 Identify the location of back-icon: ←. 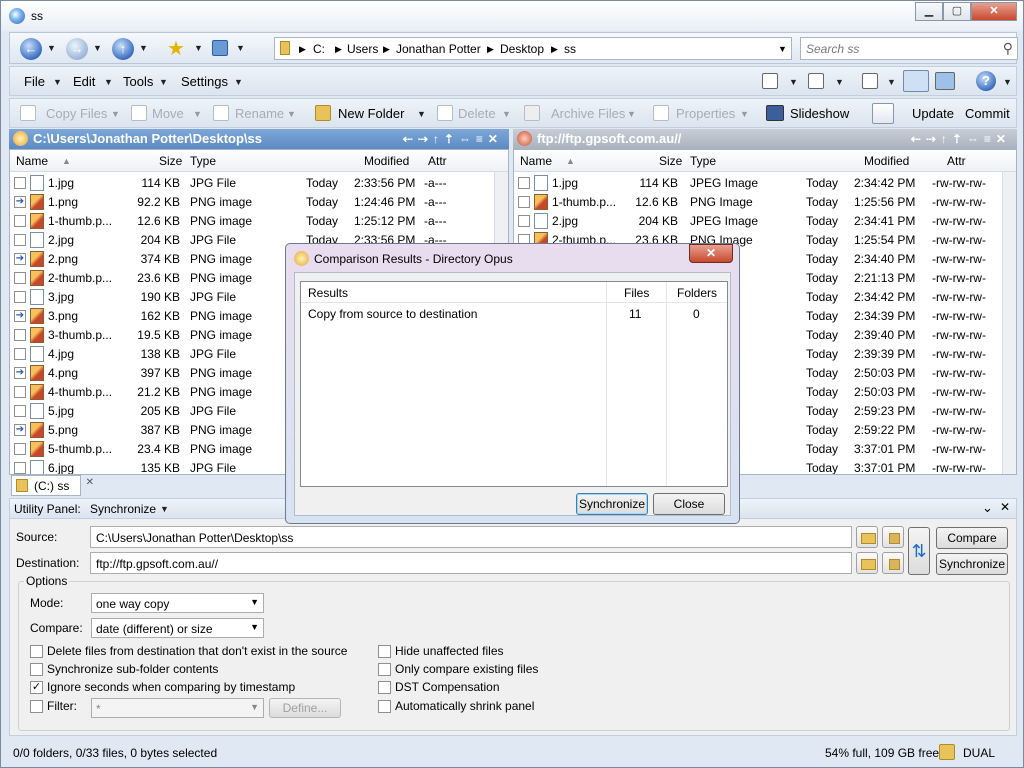
(31, 49).